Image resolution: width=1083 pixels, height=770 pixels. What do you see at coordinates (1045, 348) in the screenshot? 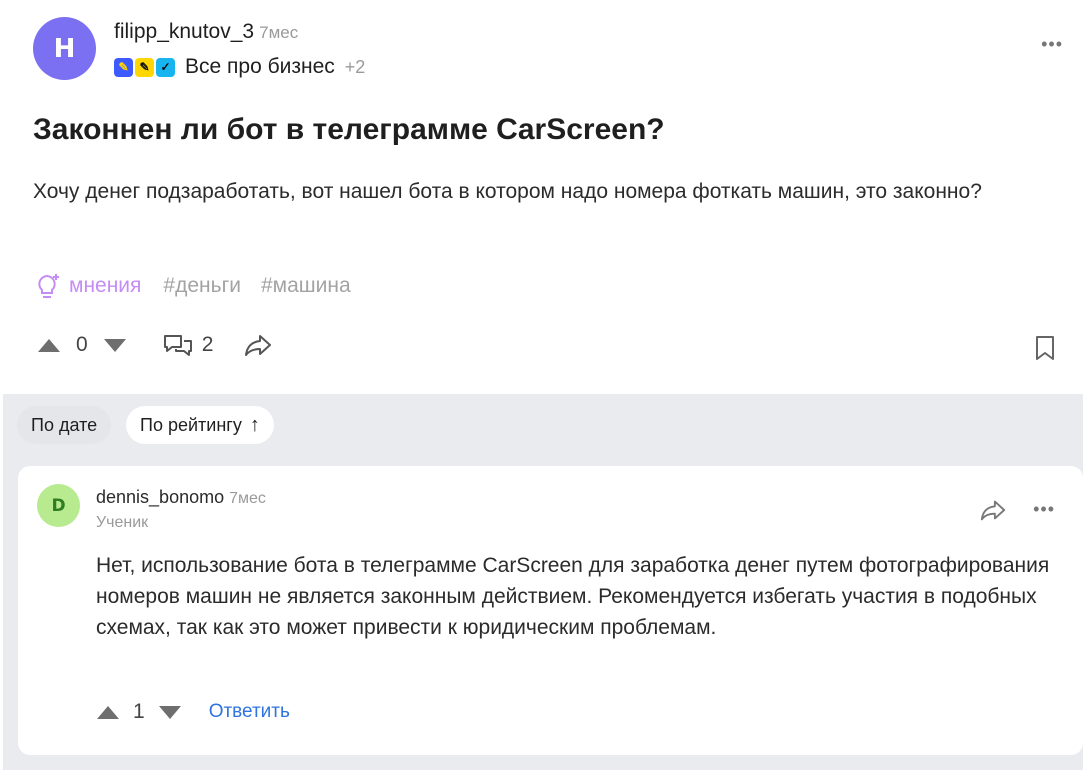
I see `bookmark-icon` at bounding box center [1045, 348].